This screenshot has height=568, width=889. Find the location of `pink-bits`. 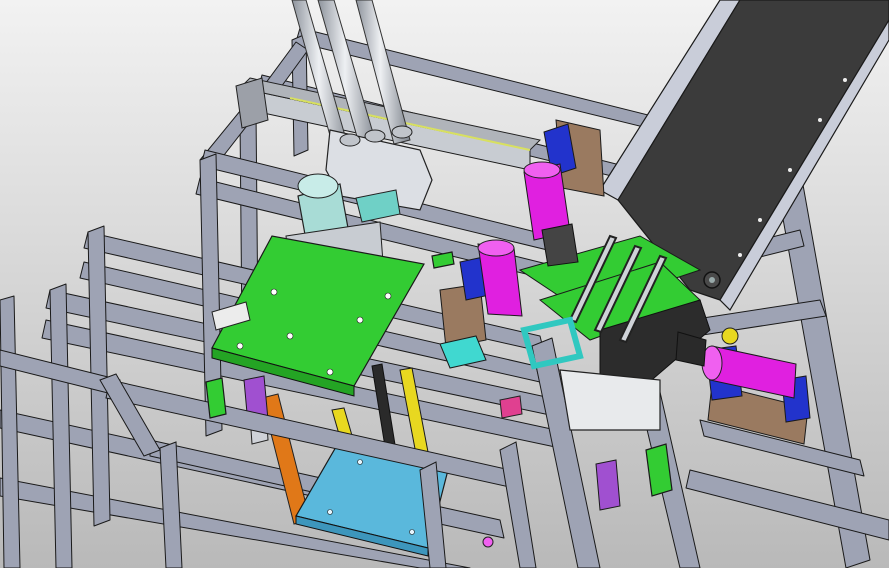

pink-bits is located at coordinates (511, 407).